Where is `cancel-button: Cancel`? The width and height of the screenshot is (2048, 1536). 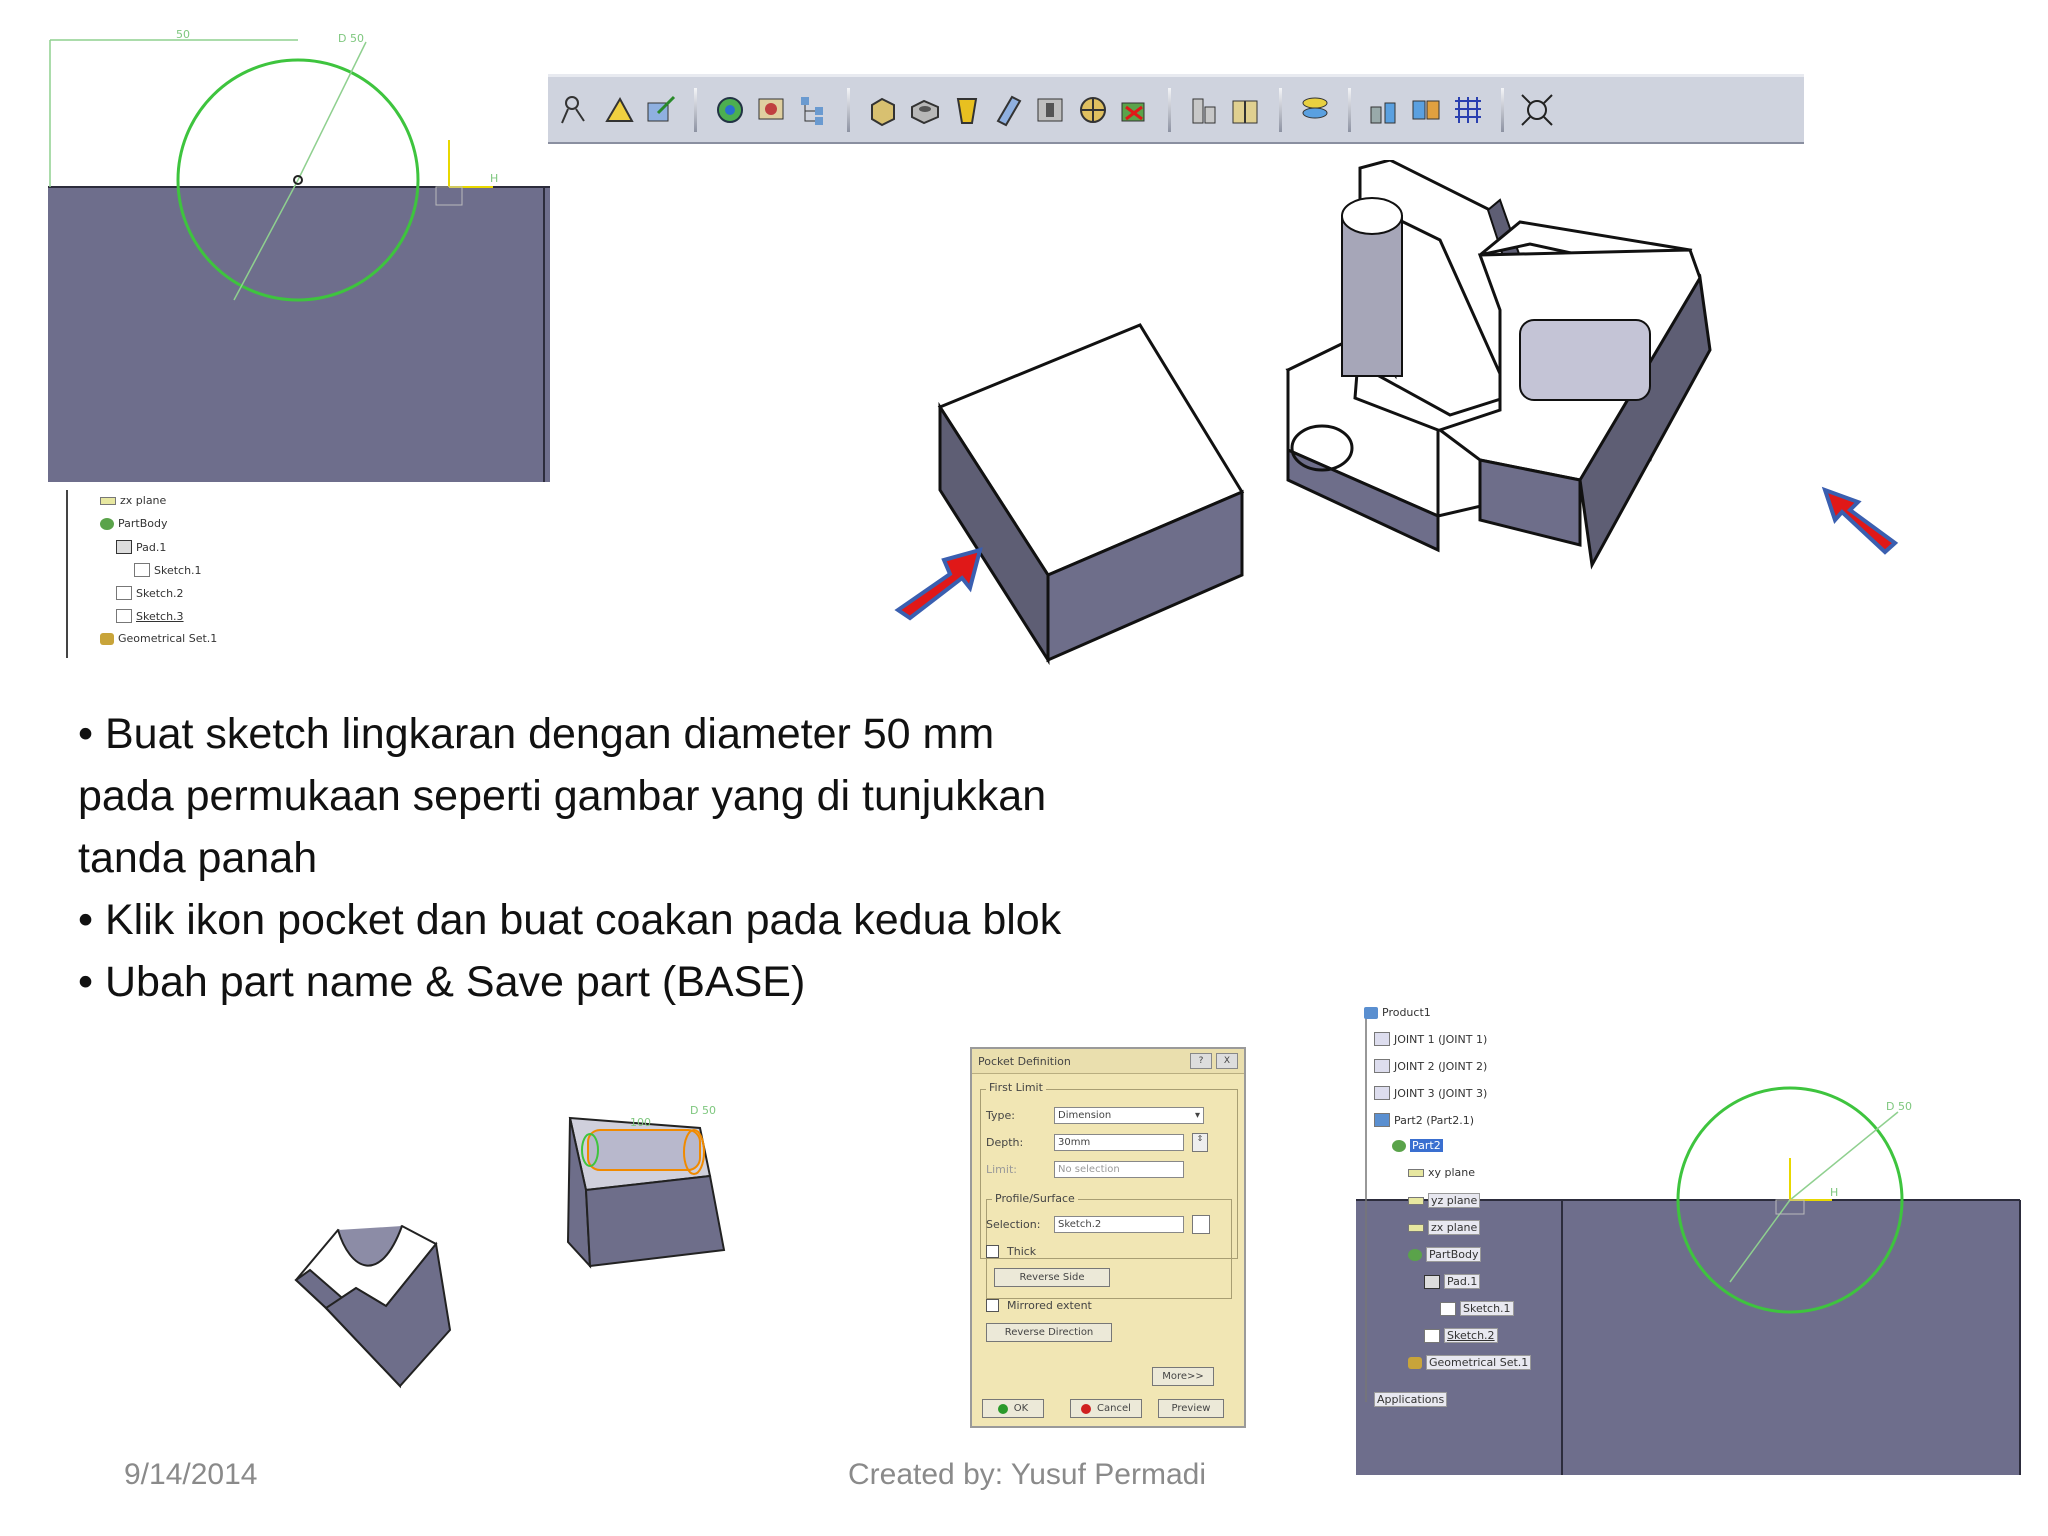 cancel-button: Cancel is located at coordinates (1106, 1408).